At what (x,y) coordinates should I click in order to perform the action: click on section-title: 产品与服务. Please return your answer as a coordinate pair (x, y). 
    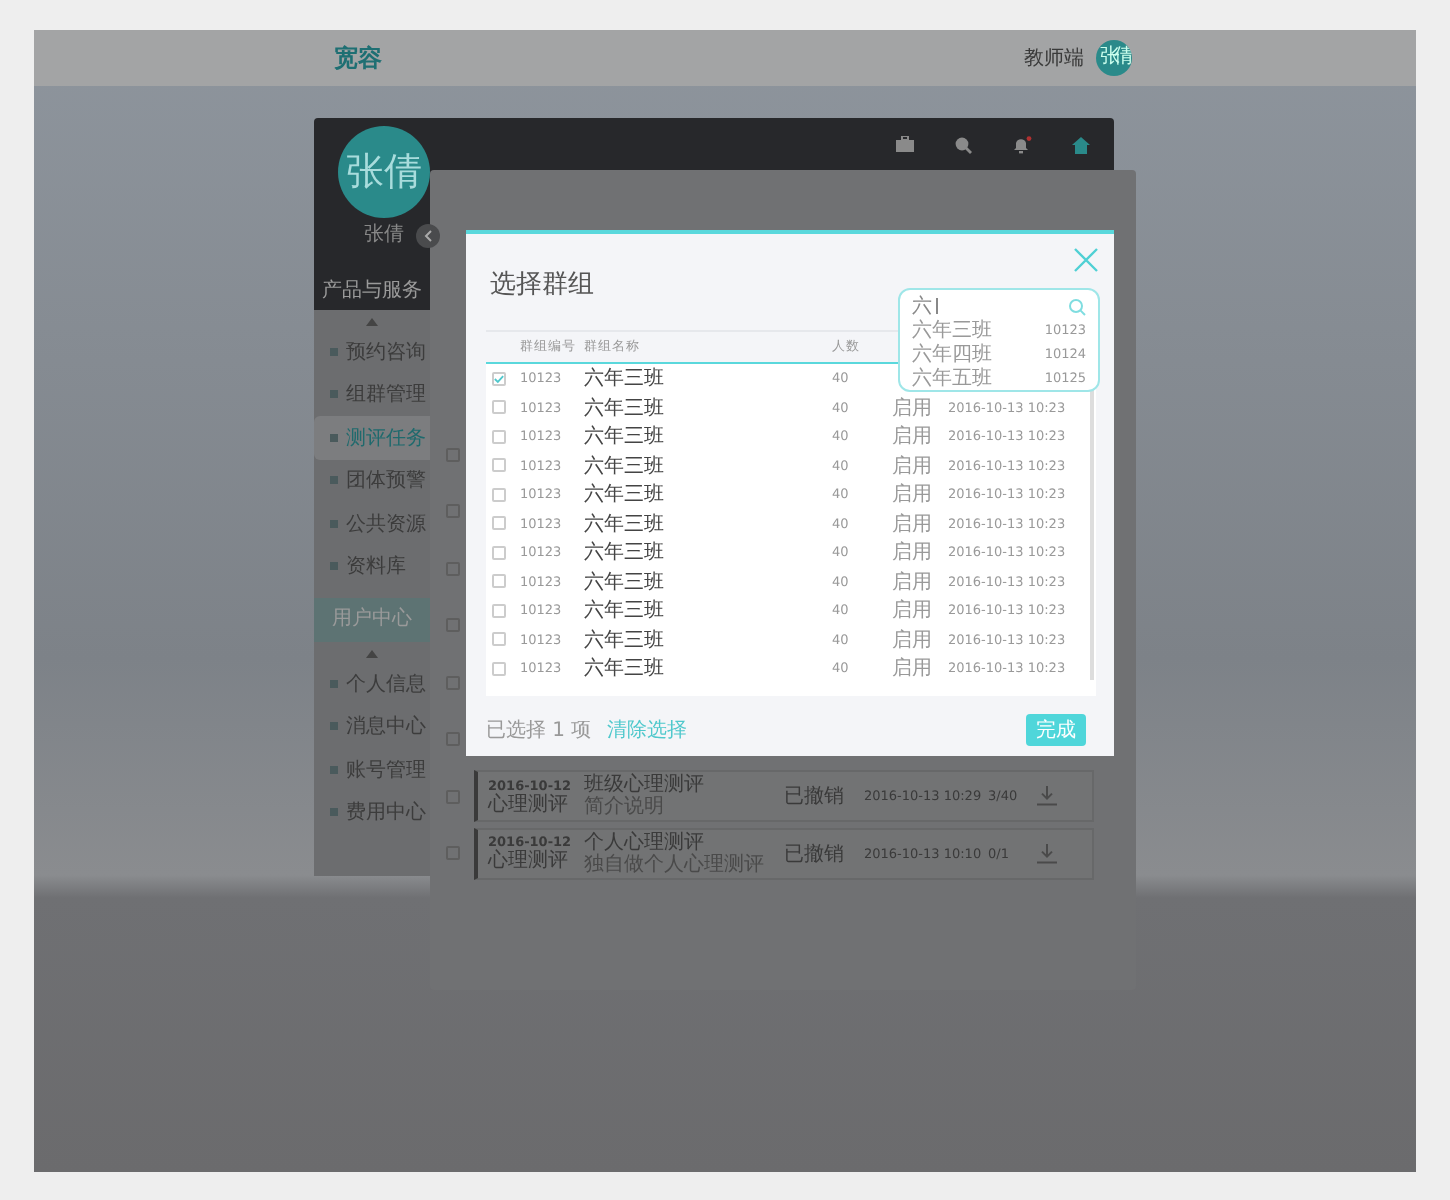
    Looking at the image, I should click on (372, 292).